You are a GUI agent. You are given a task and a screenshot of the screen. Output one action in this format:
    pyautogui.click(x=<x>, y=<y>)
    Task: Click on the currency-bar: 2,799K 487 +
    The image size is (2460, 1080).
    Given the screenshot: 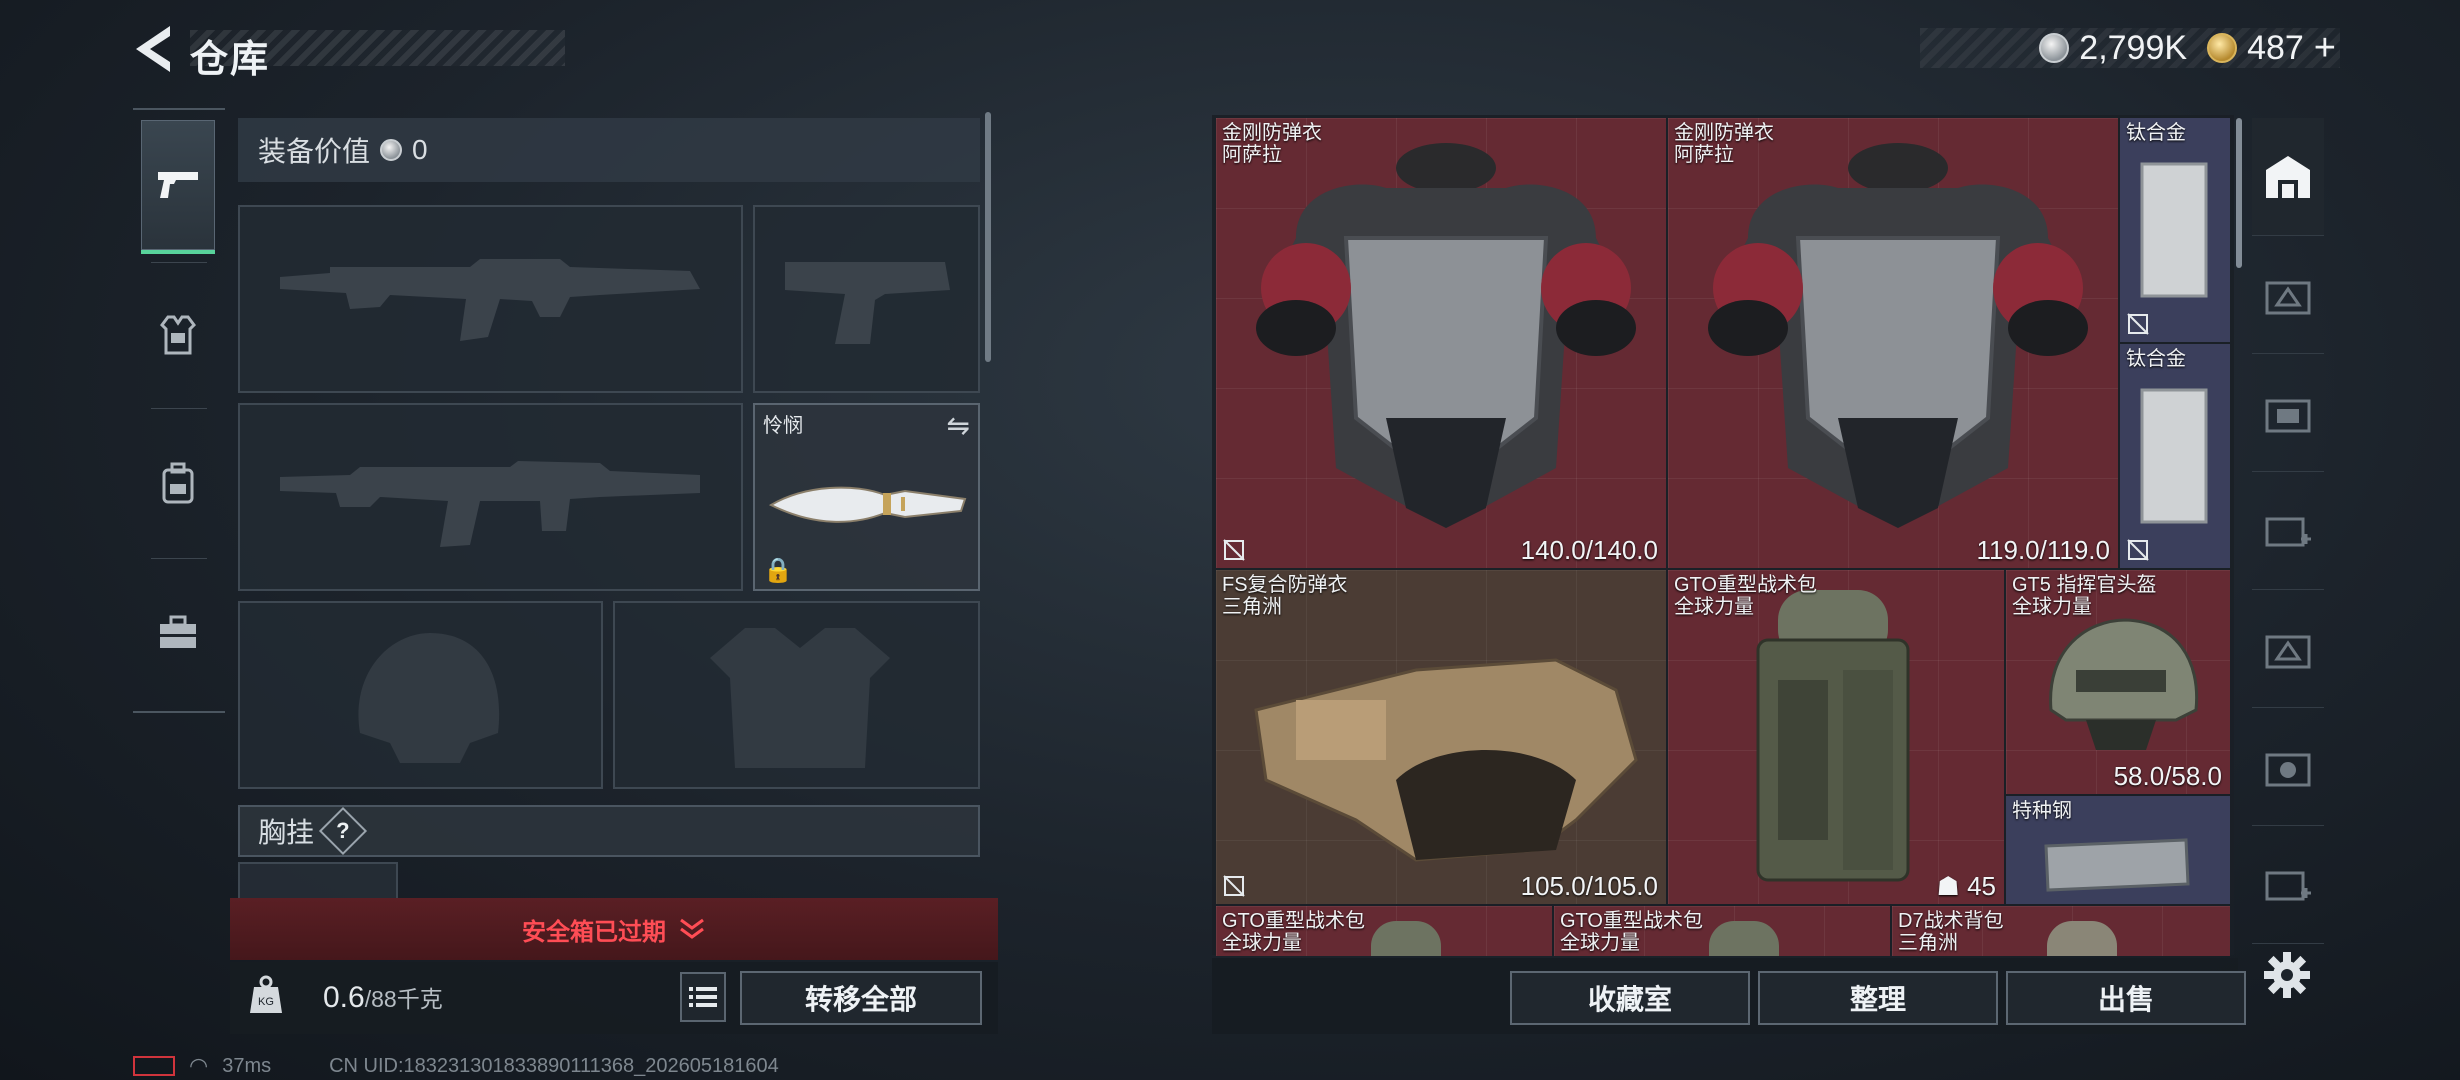 What is the action you would take?
    pyautogui.click(x=2130, y=48)
    